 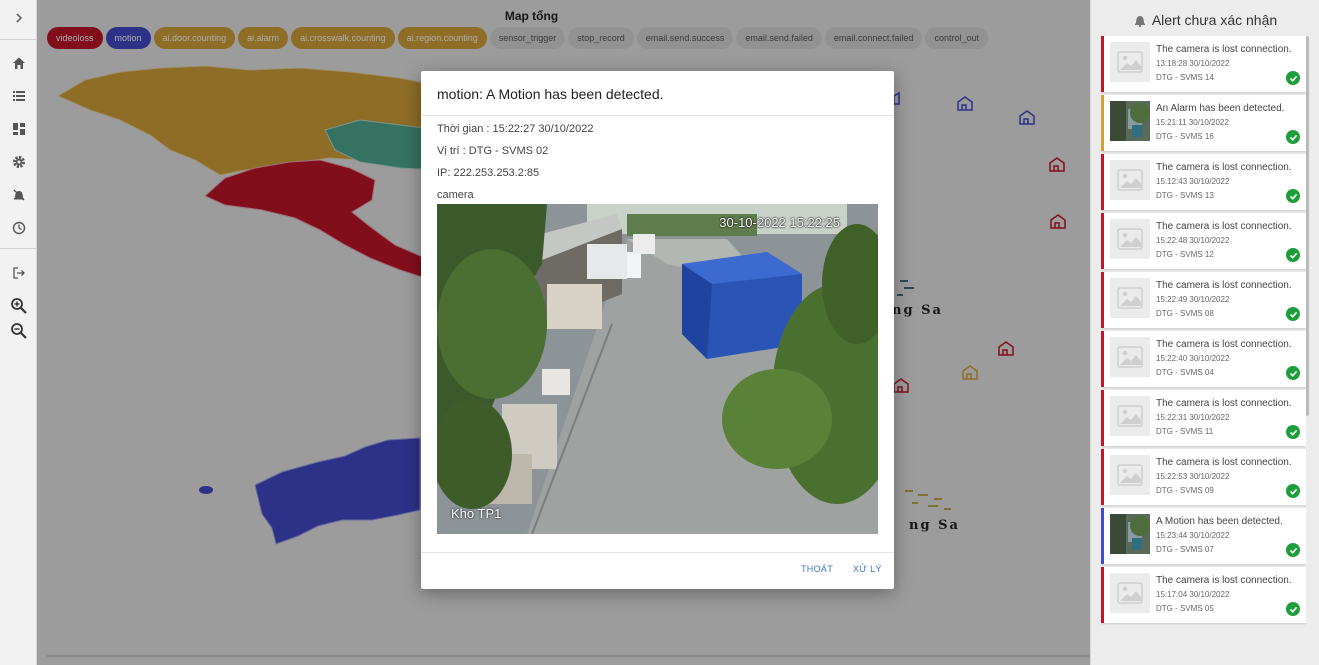 I want to click on alert-location: DTG - SVMS 16, so click(x=1185, y=136).